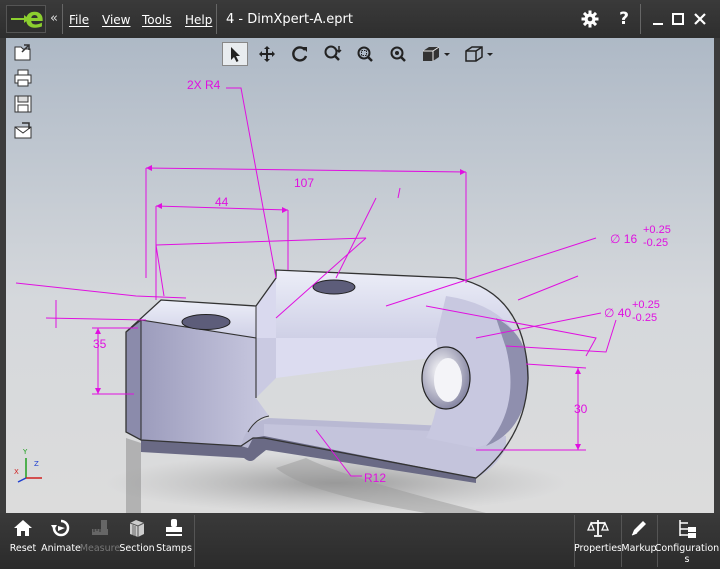  Describe the element at coordinates (618, 313) in the screenshot. I see `annotation-diameter-40: ∅ 40` at that location.